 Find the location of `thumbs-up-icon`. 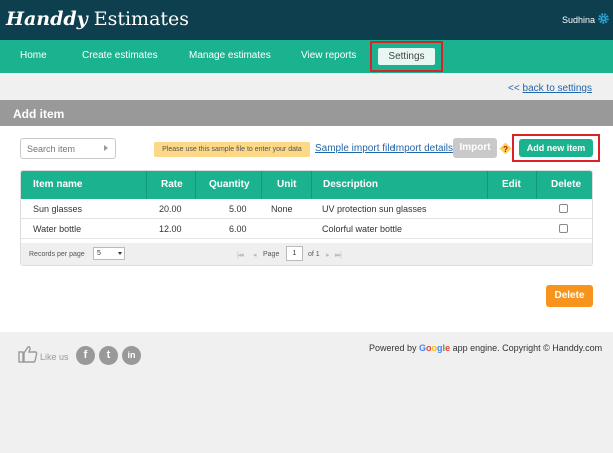

thumbs-up-icon is located at coordinates (28, 354).